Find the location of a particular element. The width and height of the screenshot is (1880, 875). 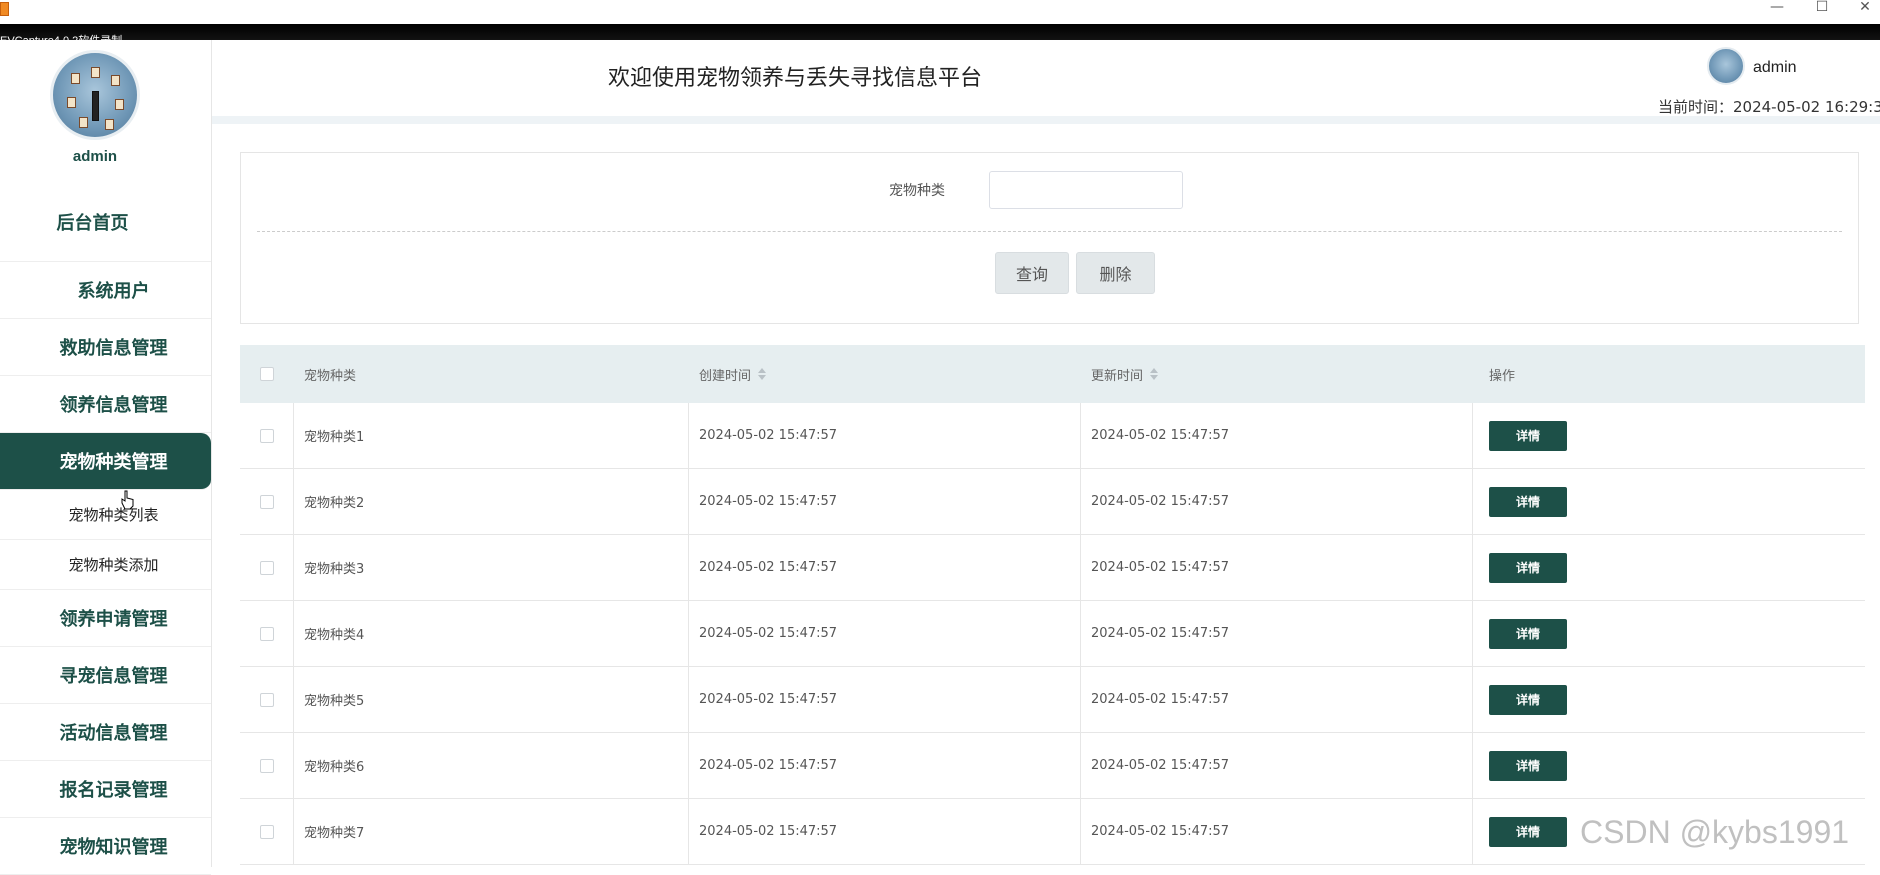

sidebar-item-activities: 活动信息管理 is located at coordinates (105, 732).